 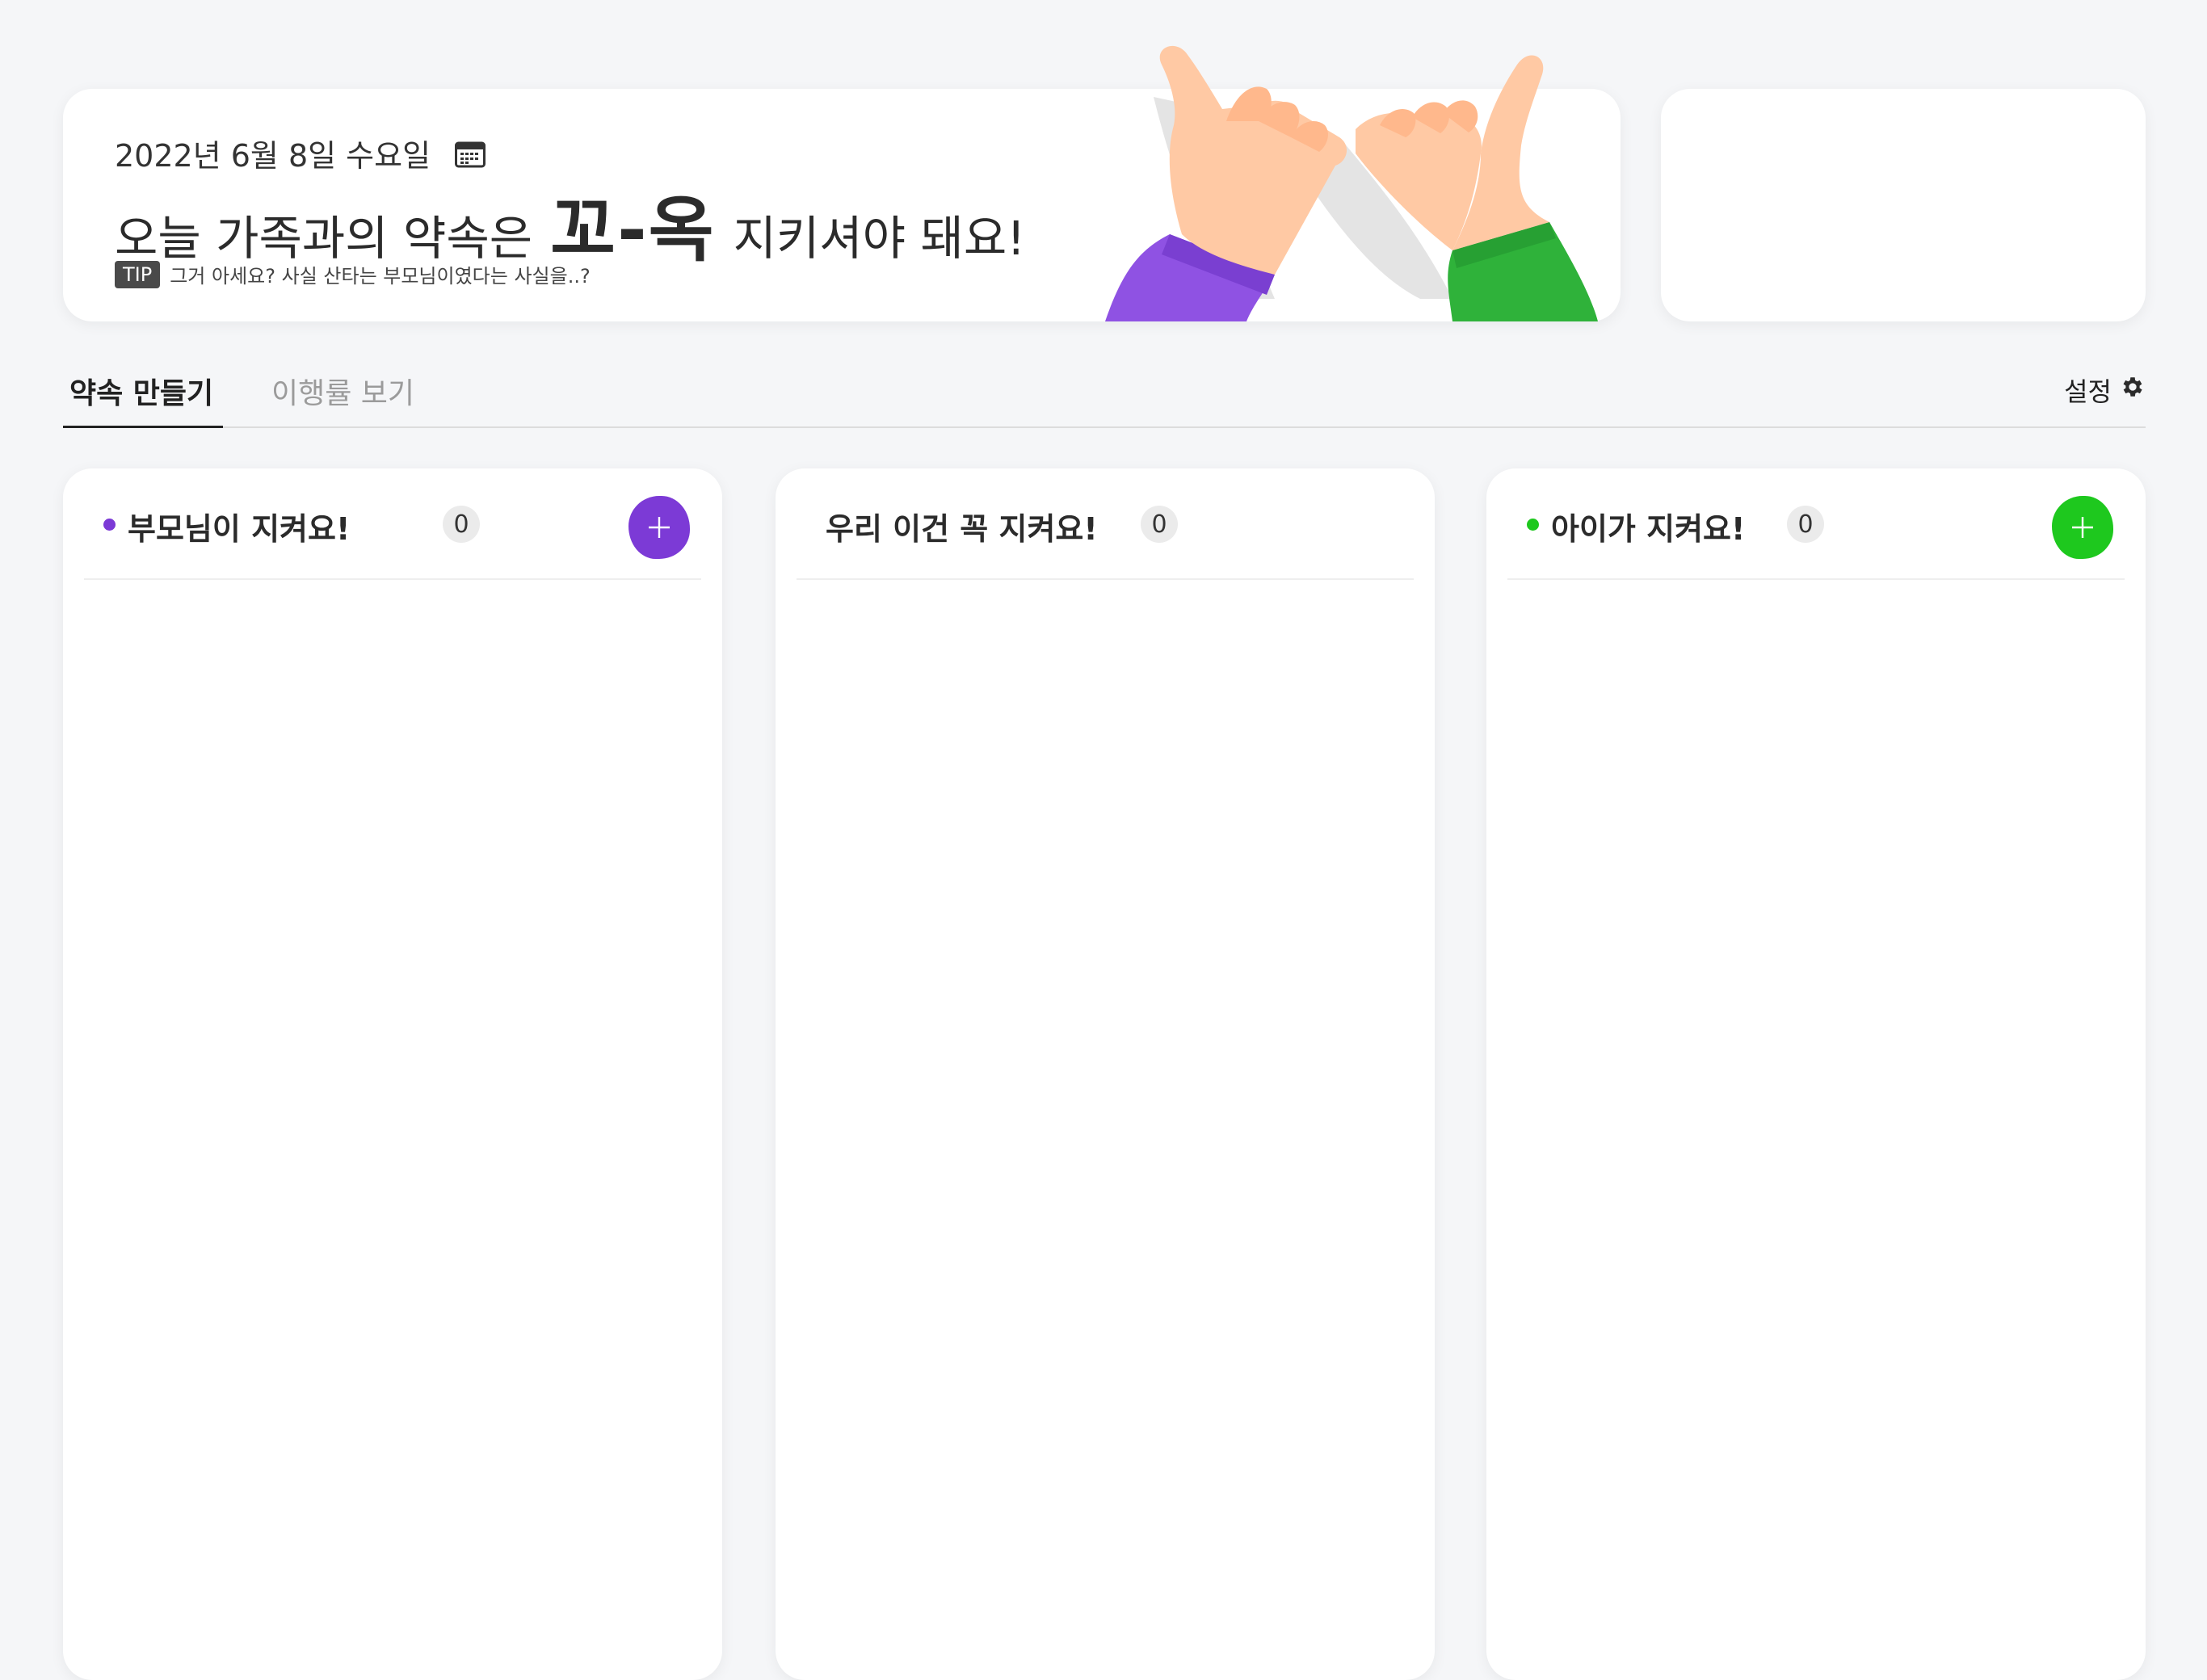 What do you see at coordinates (392, 524) in the screenshot?
I see `column-header: 부모님이 지켜요! 0` at bounding box center [392, 524].